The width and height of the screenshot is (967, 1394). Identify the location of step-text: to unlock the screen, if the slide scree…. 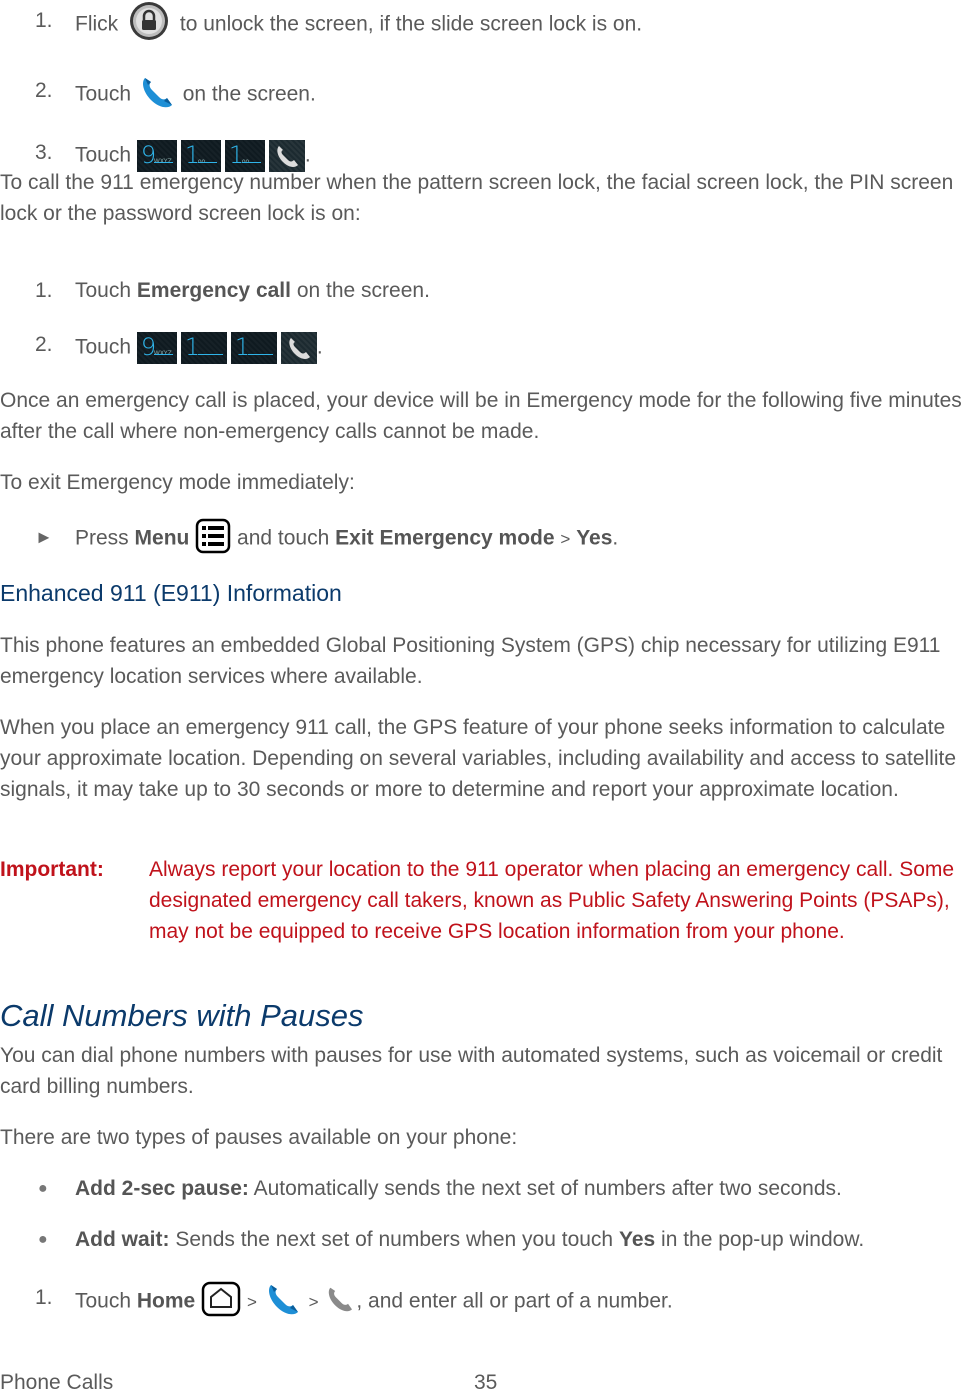
(411, 24).